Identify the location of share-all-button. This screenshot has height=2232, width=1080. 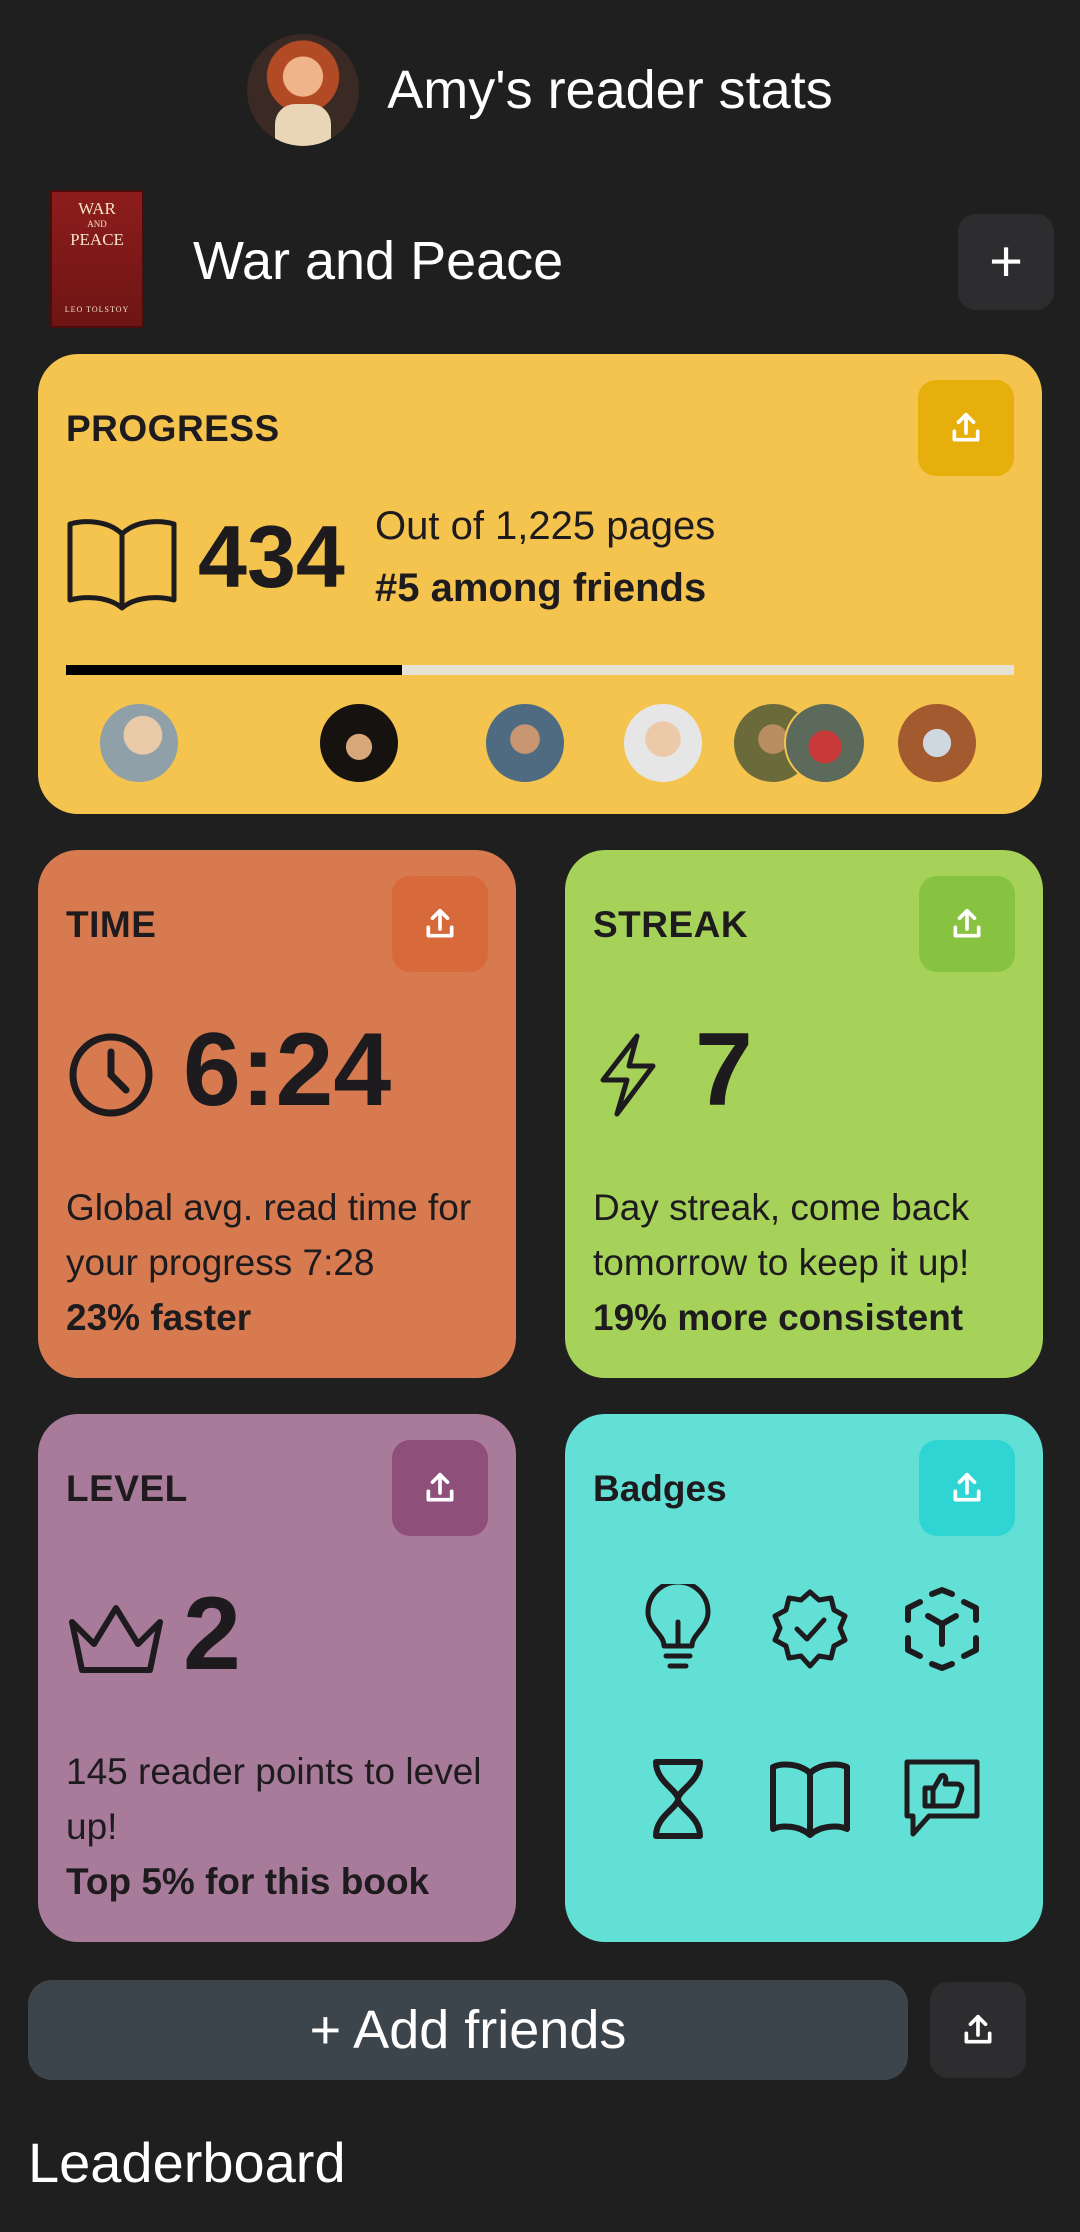
(978, 2030).